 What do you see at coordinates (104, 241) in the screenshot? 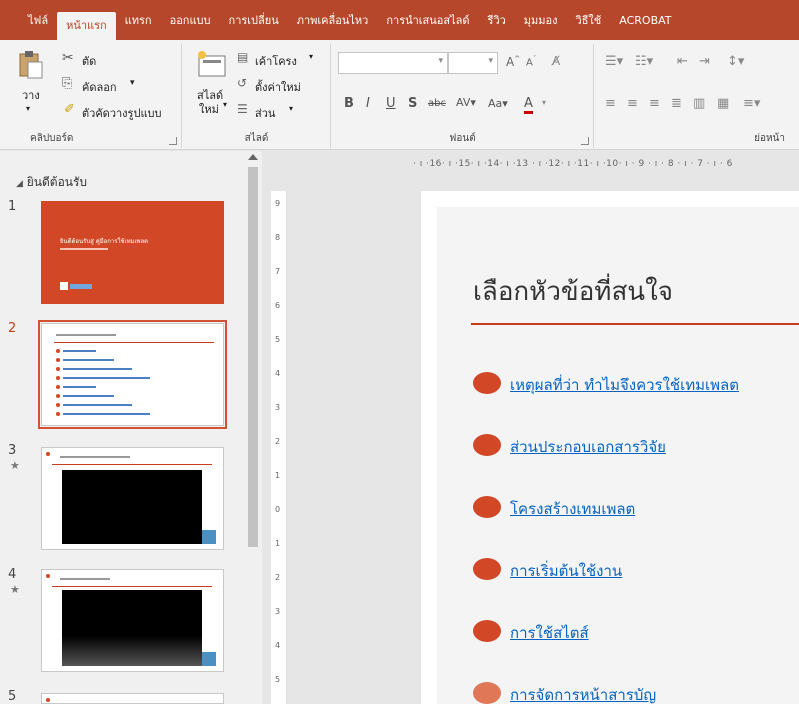
I see `thumb-title: ยินดีต้อนรับสู่ คู่มือการใช้เทมเพลต` at bounding box center [104, 241].